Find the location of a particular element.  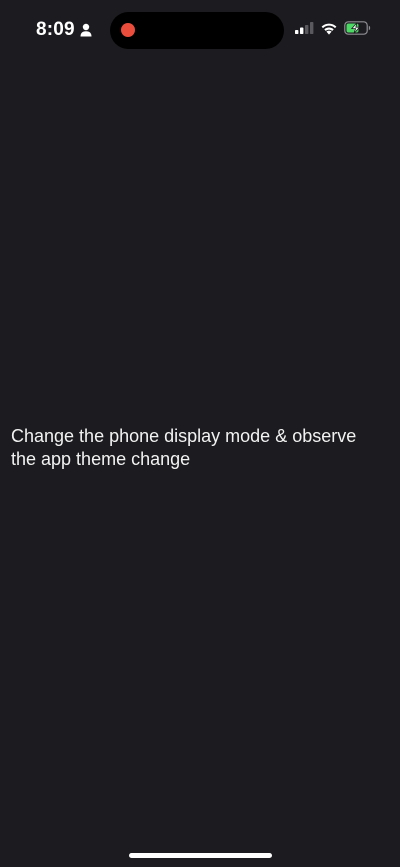

battery-charging-icon is located at coordinates (357, 28).